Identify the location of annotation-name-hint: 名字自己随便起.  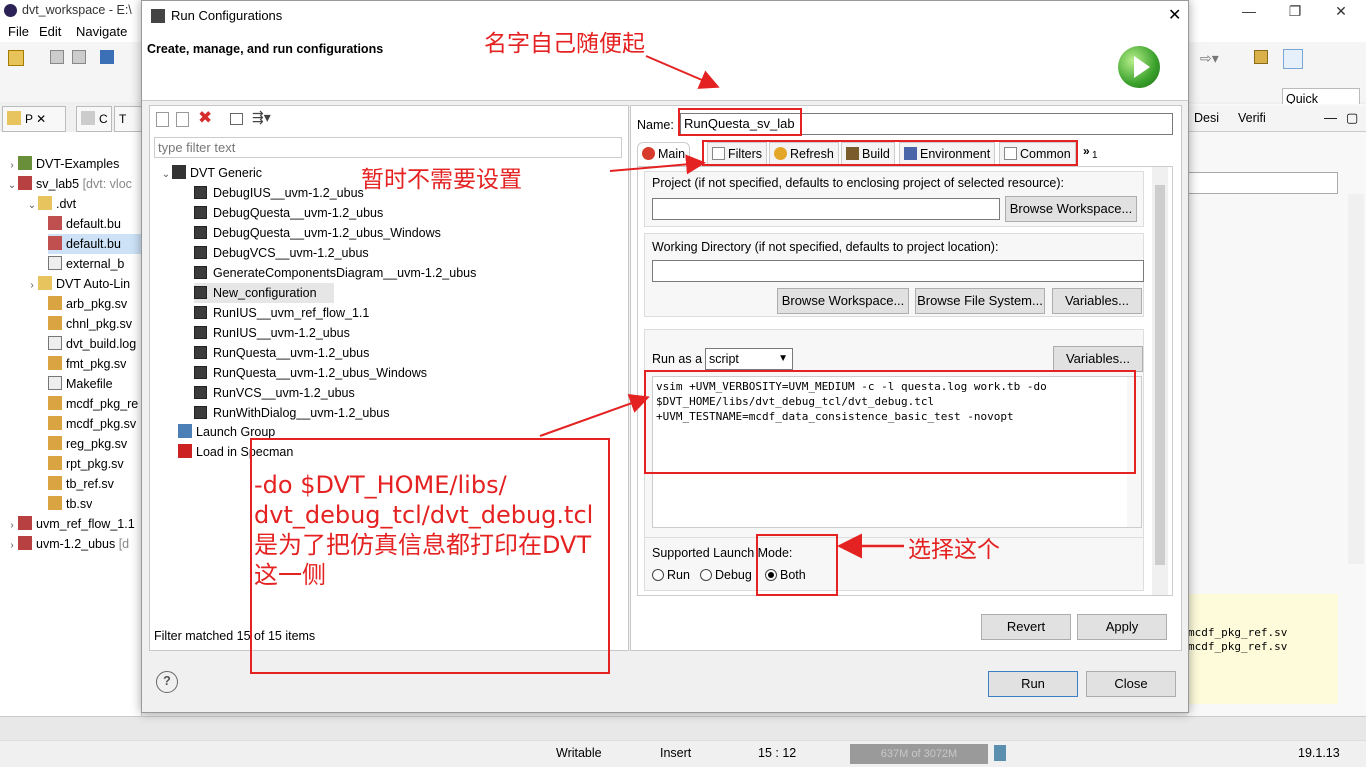
(564, 44).